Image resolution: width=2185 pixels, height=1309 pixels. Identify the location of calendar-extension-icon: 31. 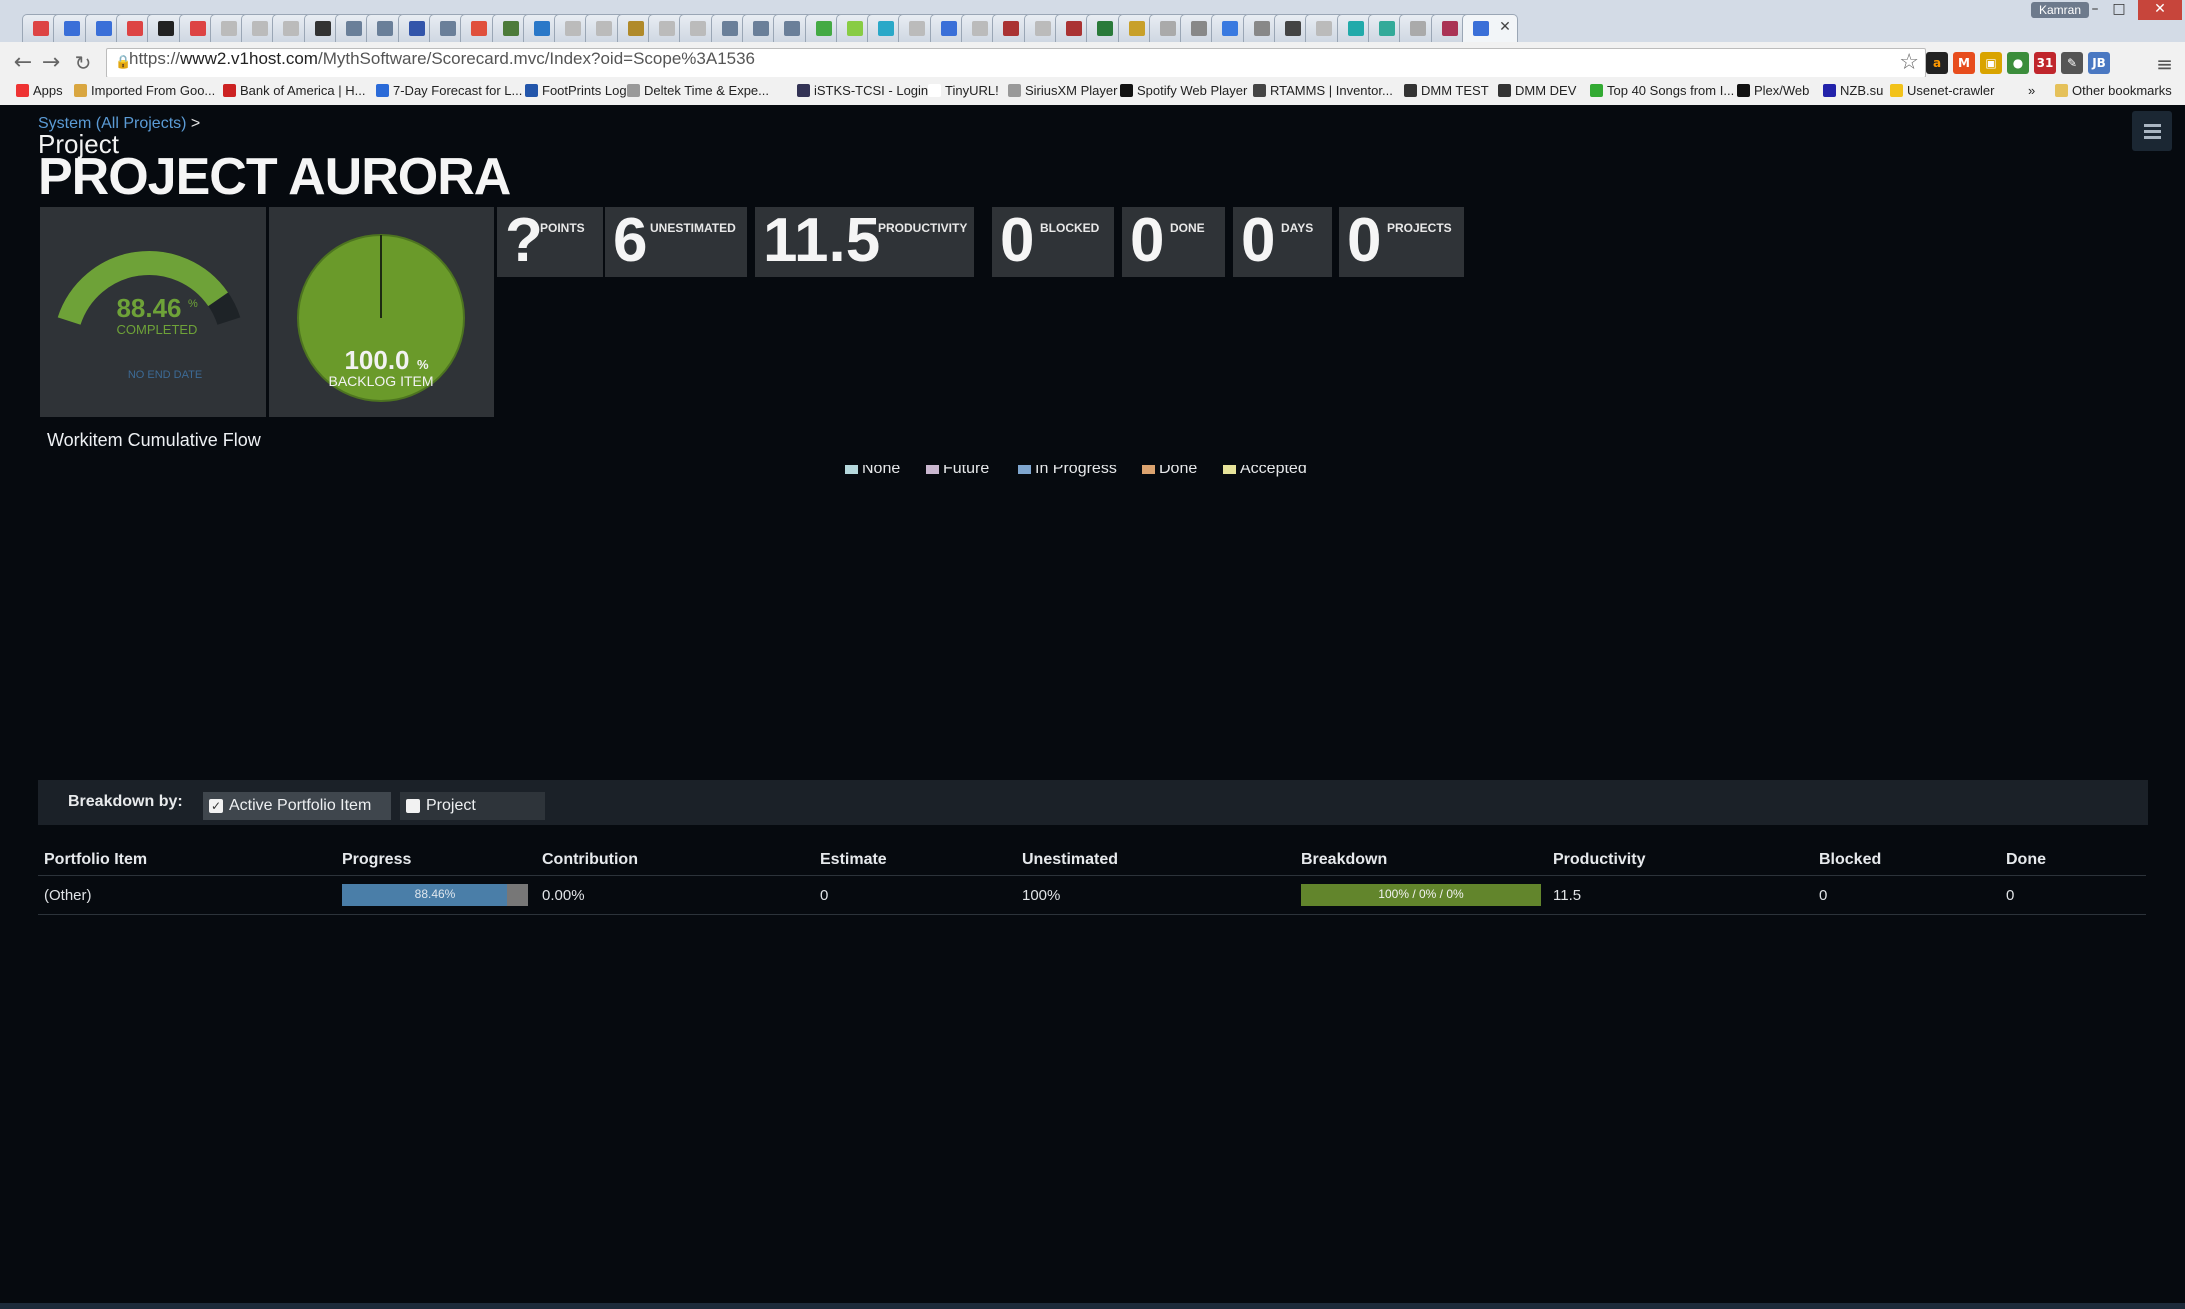
(2045, 63).